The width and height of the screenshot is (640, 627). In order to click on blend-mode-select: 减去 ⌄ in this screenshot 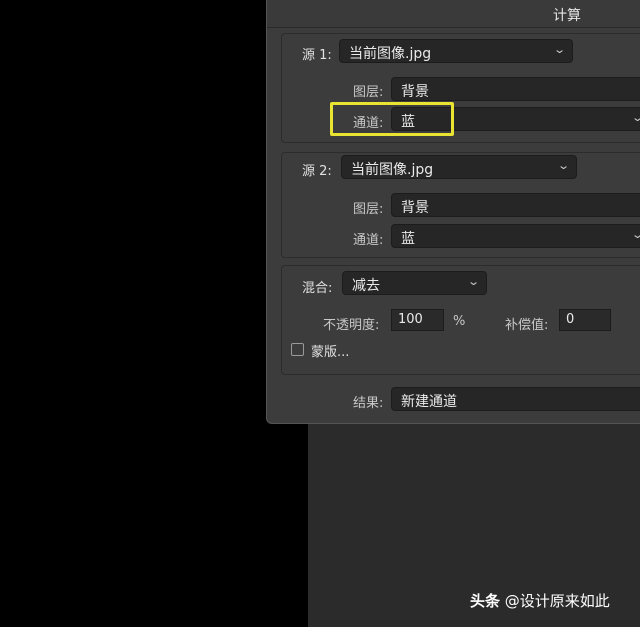, I will do `click(414, 283)`.